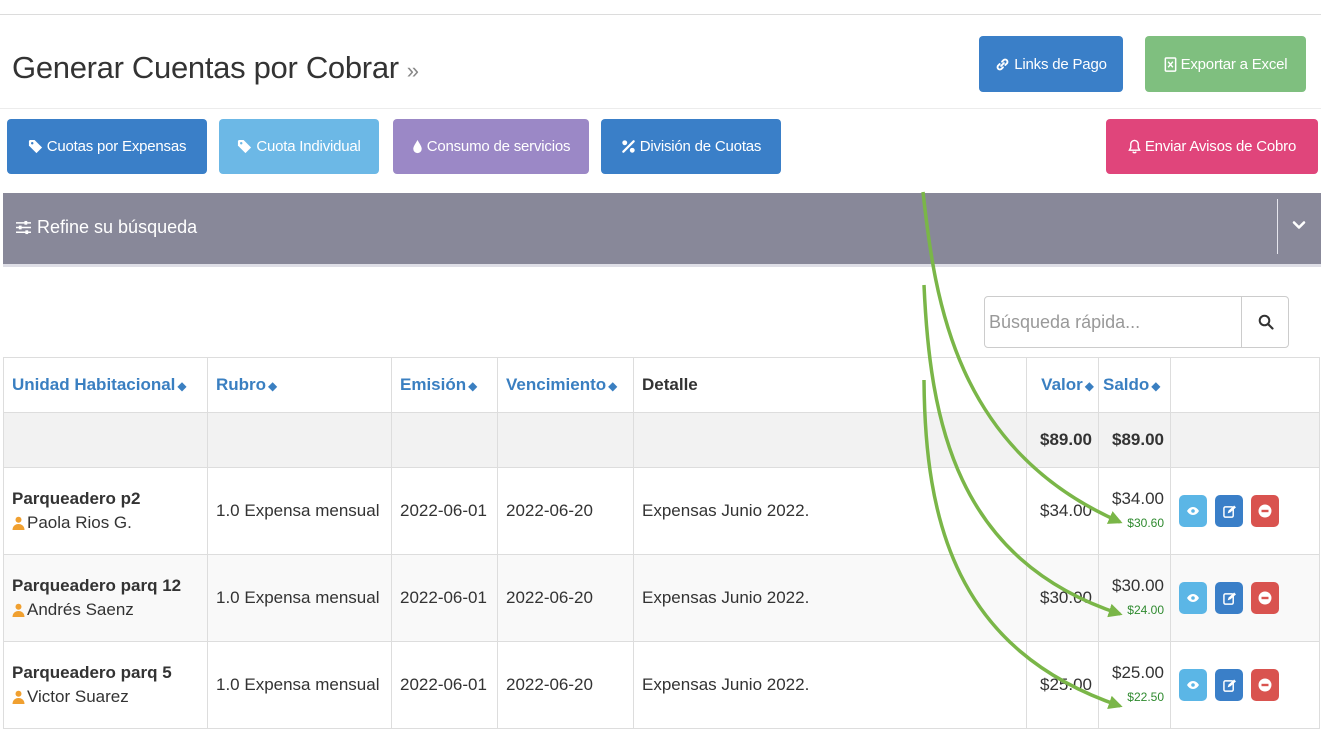  I want to click on saldo-value: $30.00, so click(1138, 585).